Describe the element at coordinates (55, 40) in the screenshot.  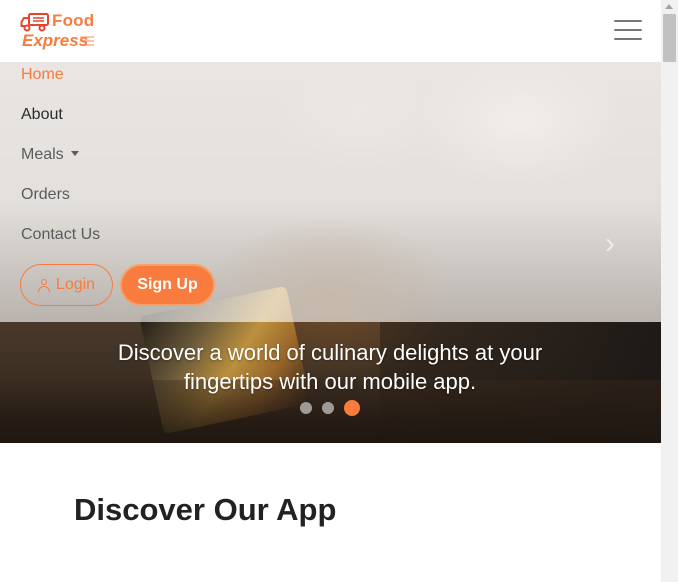
I see `brand-name-express: Express` at that location.